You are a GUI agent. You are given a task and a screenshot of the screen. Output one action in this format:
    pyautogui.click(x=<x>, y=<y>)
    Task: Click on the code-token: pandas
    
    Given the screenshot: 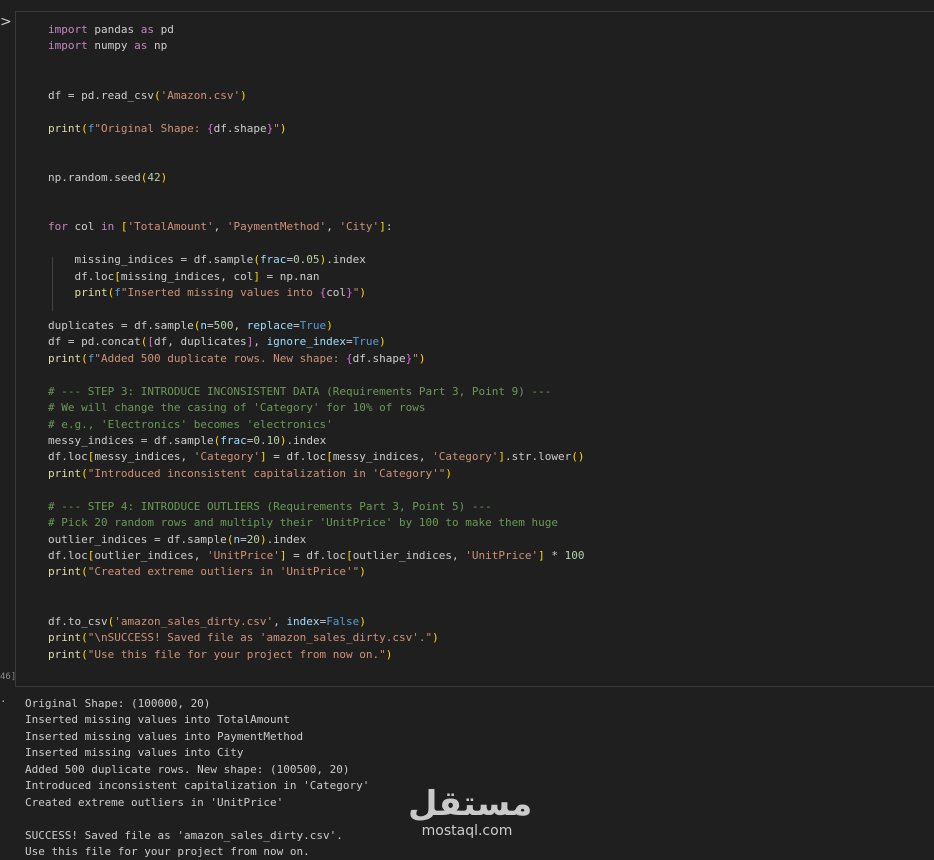 What is the action you would take?
    pyautogui.click(x=114, y=29)
    